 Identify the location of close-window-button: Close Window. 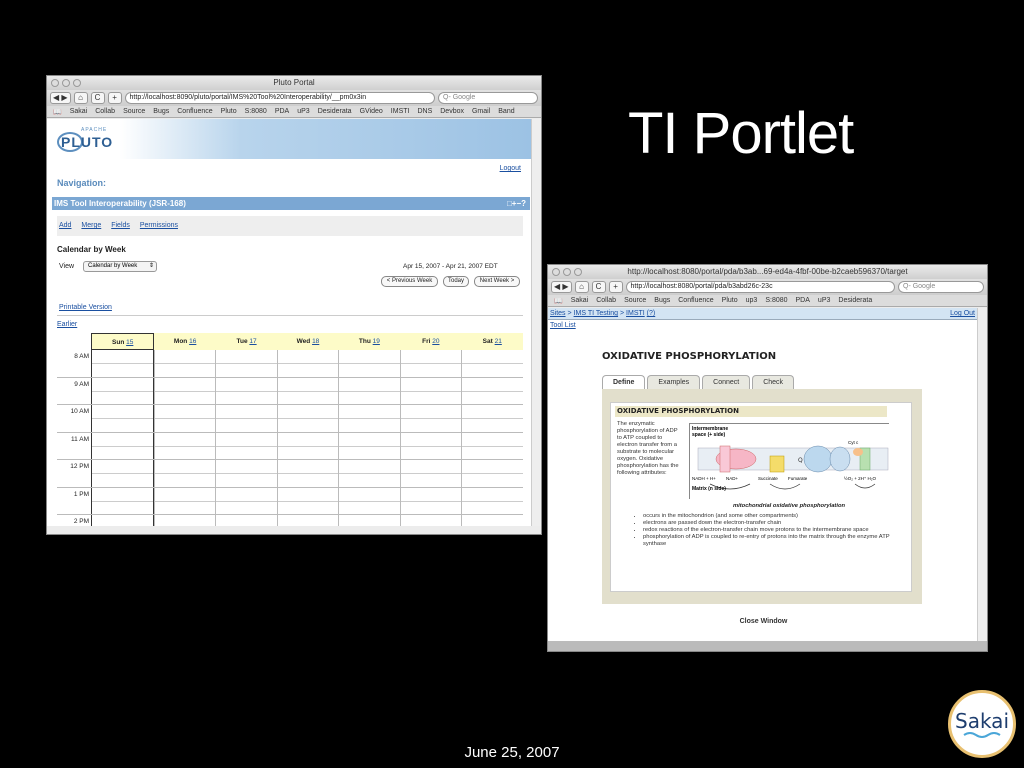
(763, 621).